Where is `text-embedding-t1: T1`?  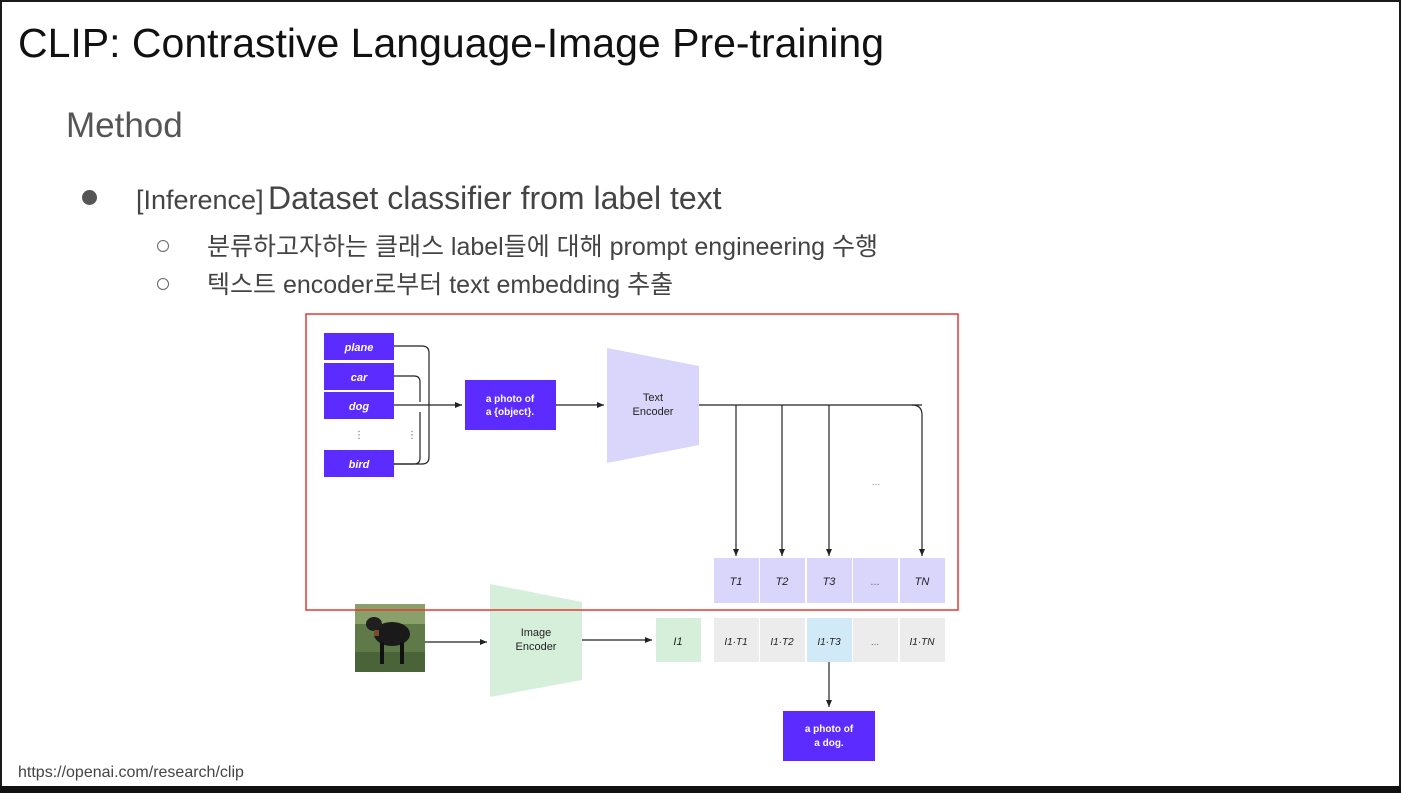
text-embedding-t1: T1 is located at coordinates (736, 582).